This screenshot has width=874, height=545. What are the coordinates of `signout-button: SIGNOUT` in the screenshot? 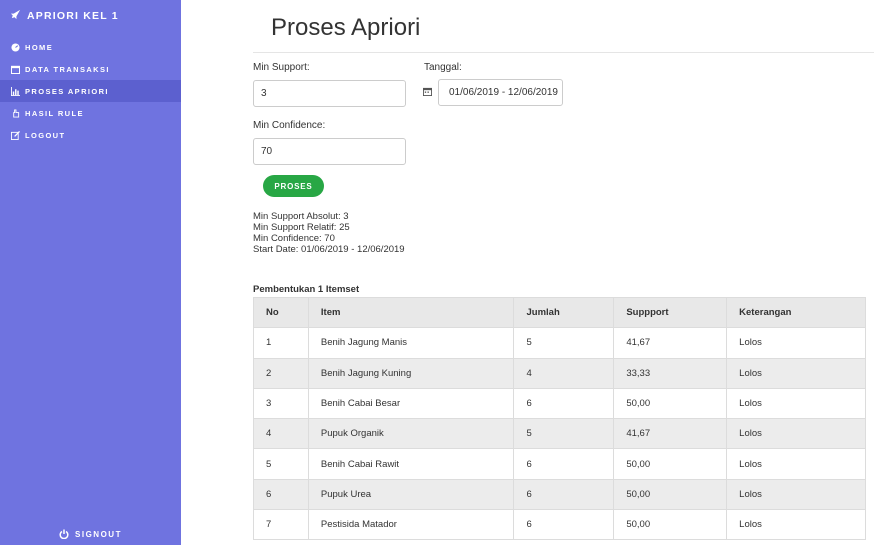 It's located at (90, 534).